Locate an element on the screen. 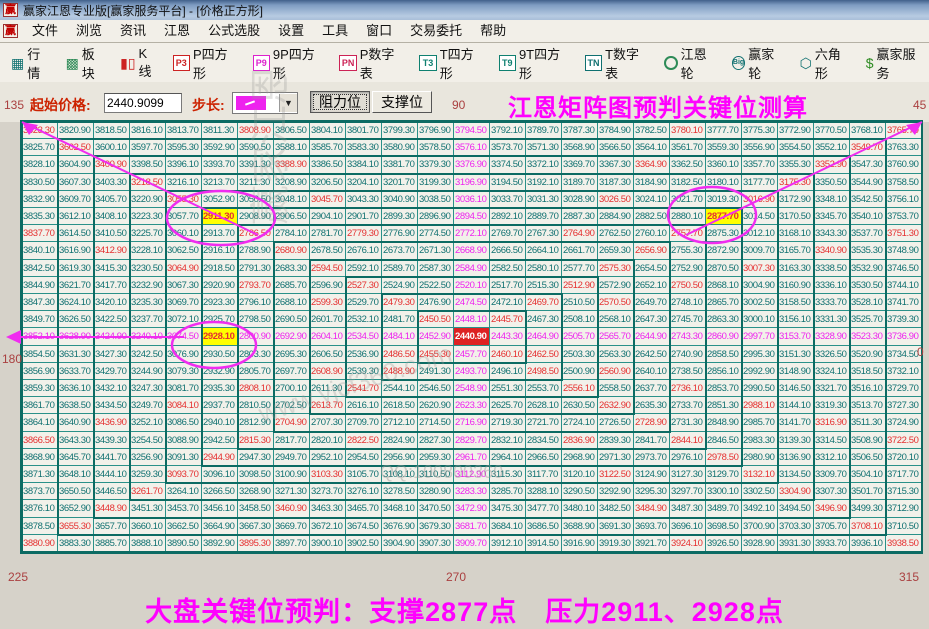  grid-cell: 2580.10 is located at coordinates (544, 268).